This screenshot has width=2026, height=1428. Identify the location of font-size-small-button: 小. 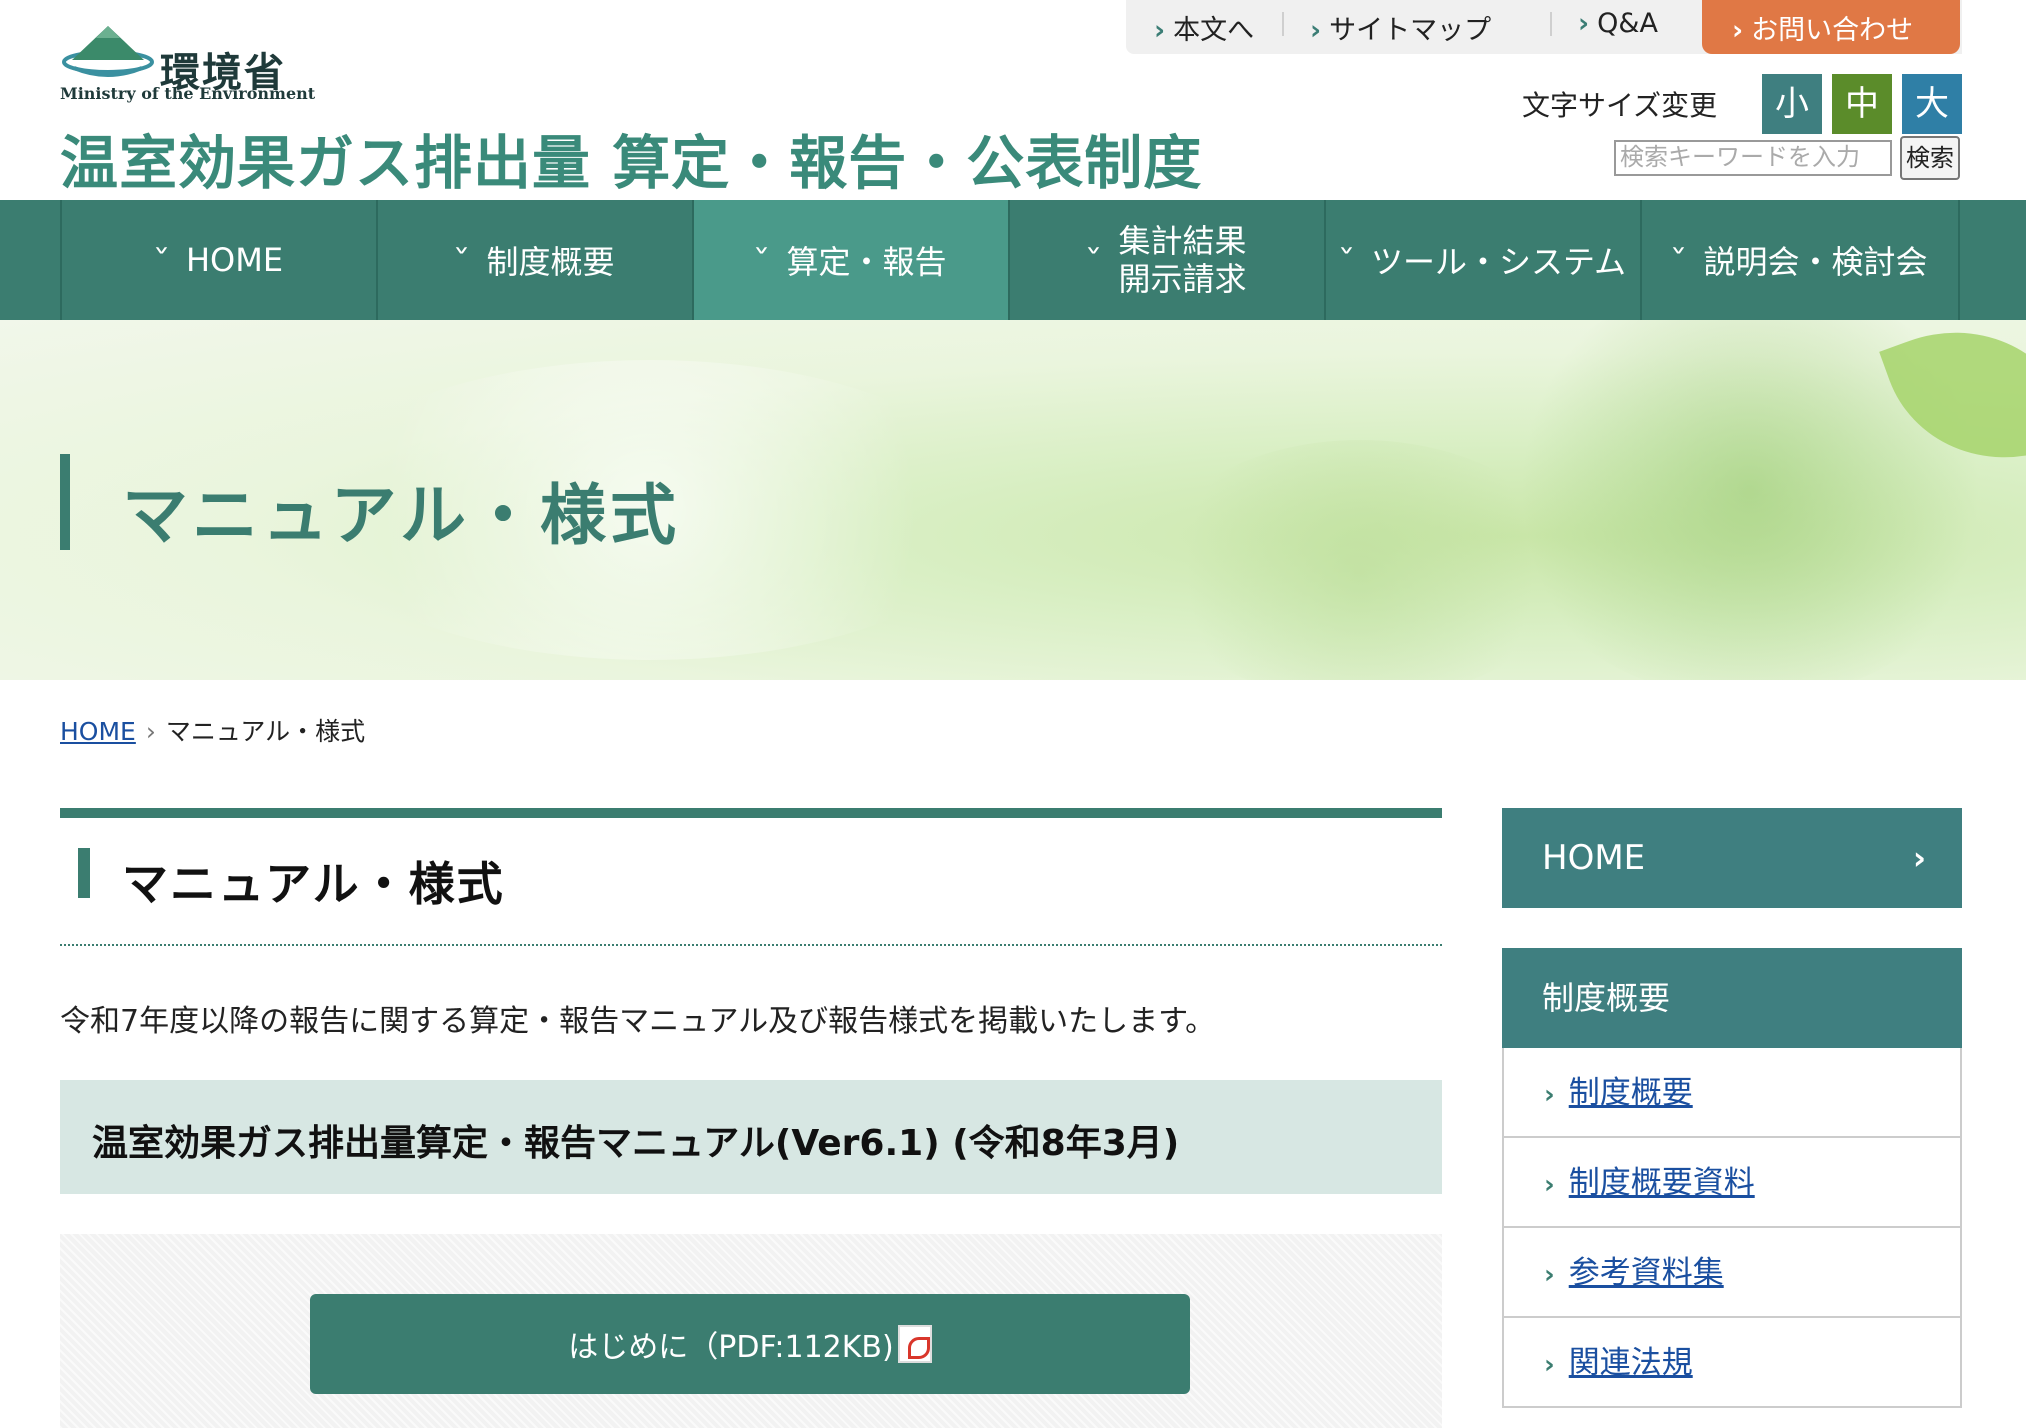
(1792, 104).